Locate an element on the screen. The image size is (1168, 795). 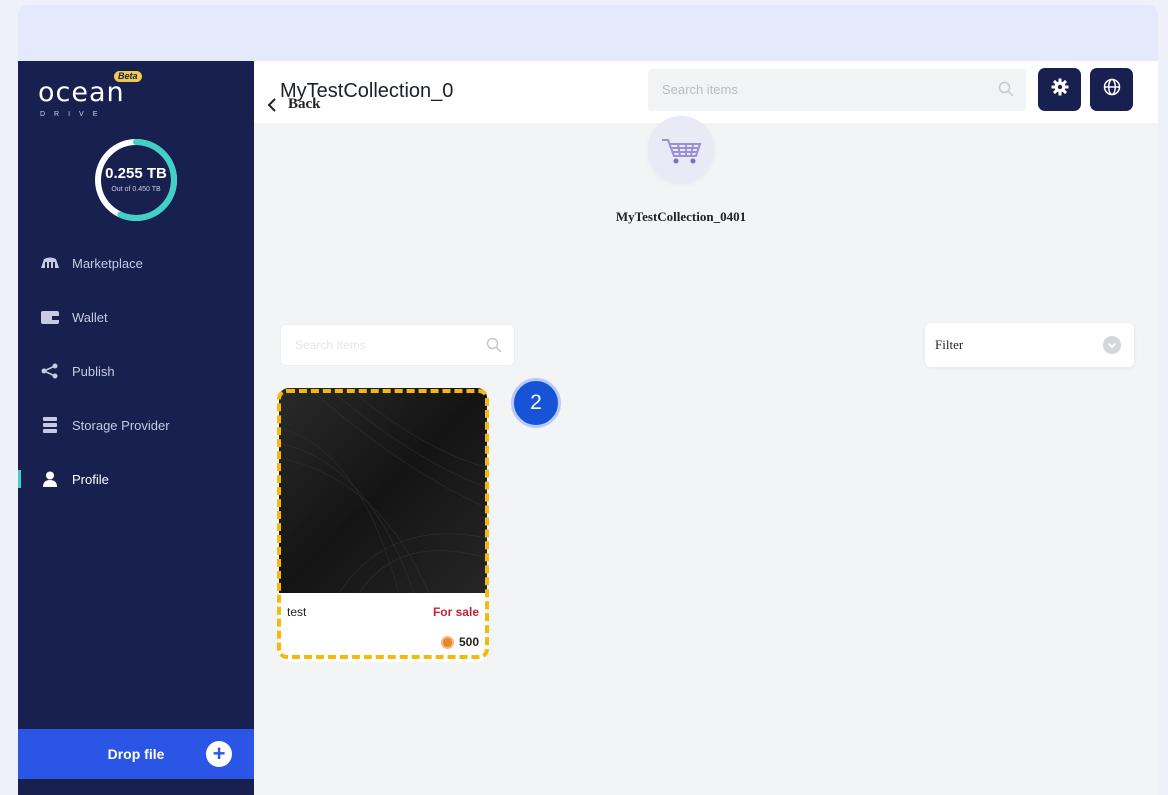
gear-icon is located at coordinates (1060, 89).